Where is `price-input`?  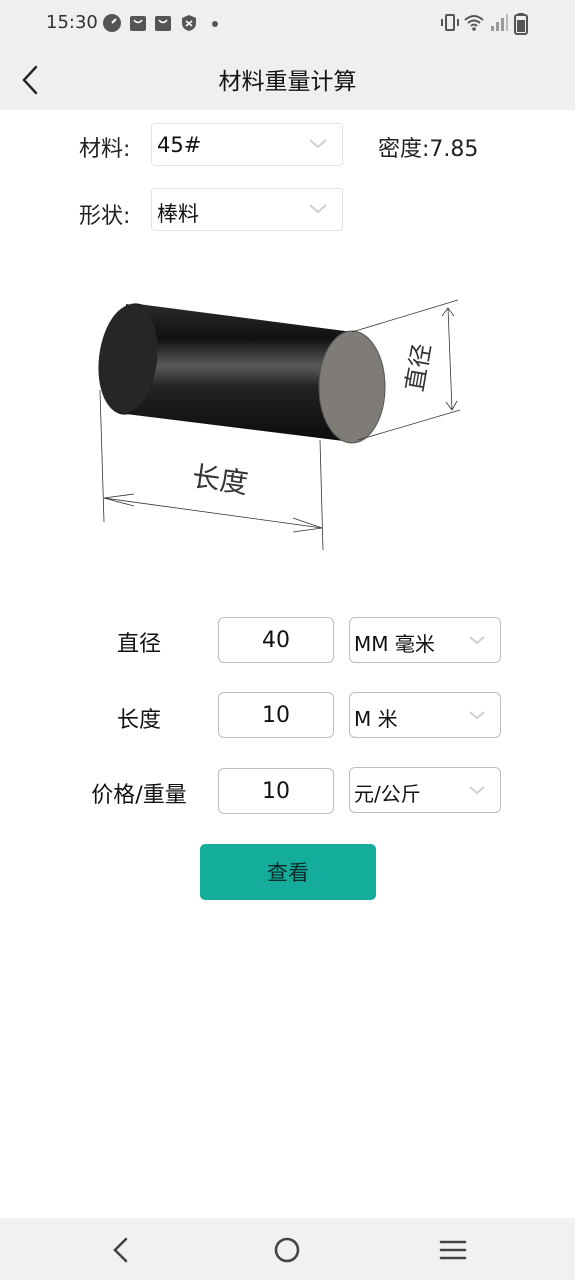 price-input is located at coordinates (276, 791).